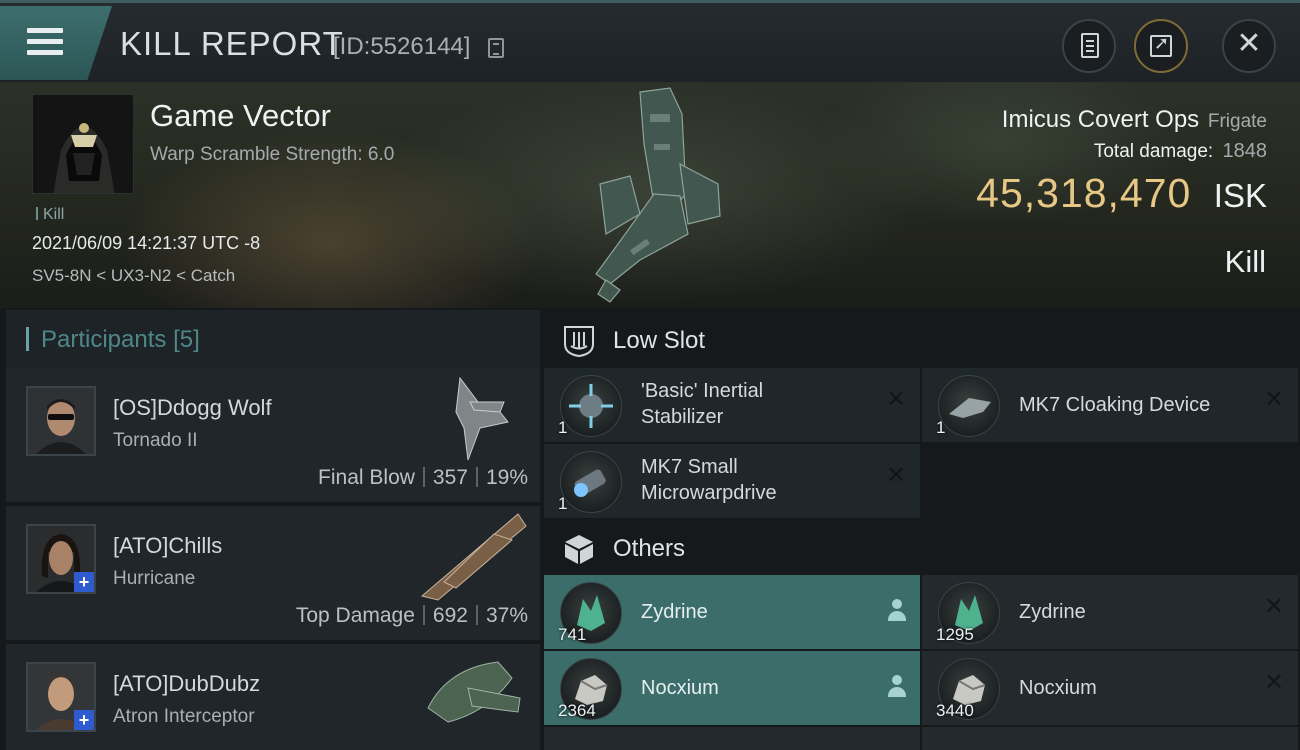  Describe the element at coordinates (146, 243) in the screenshot. I see `kill-timestamp: 2021/06/09 14:21:37 UTC -8` at that location.